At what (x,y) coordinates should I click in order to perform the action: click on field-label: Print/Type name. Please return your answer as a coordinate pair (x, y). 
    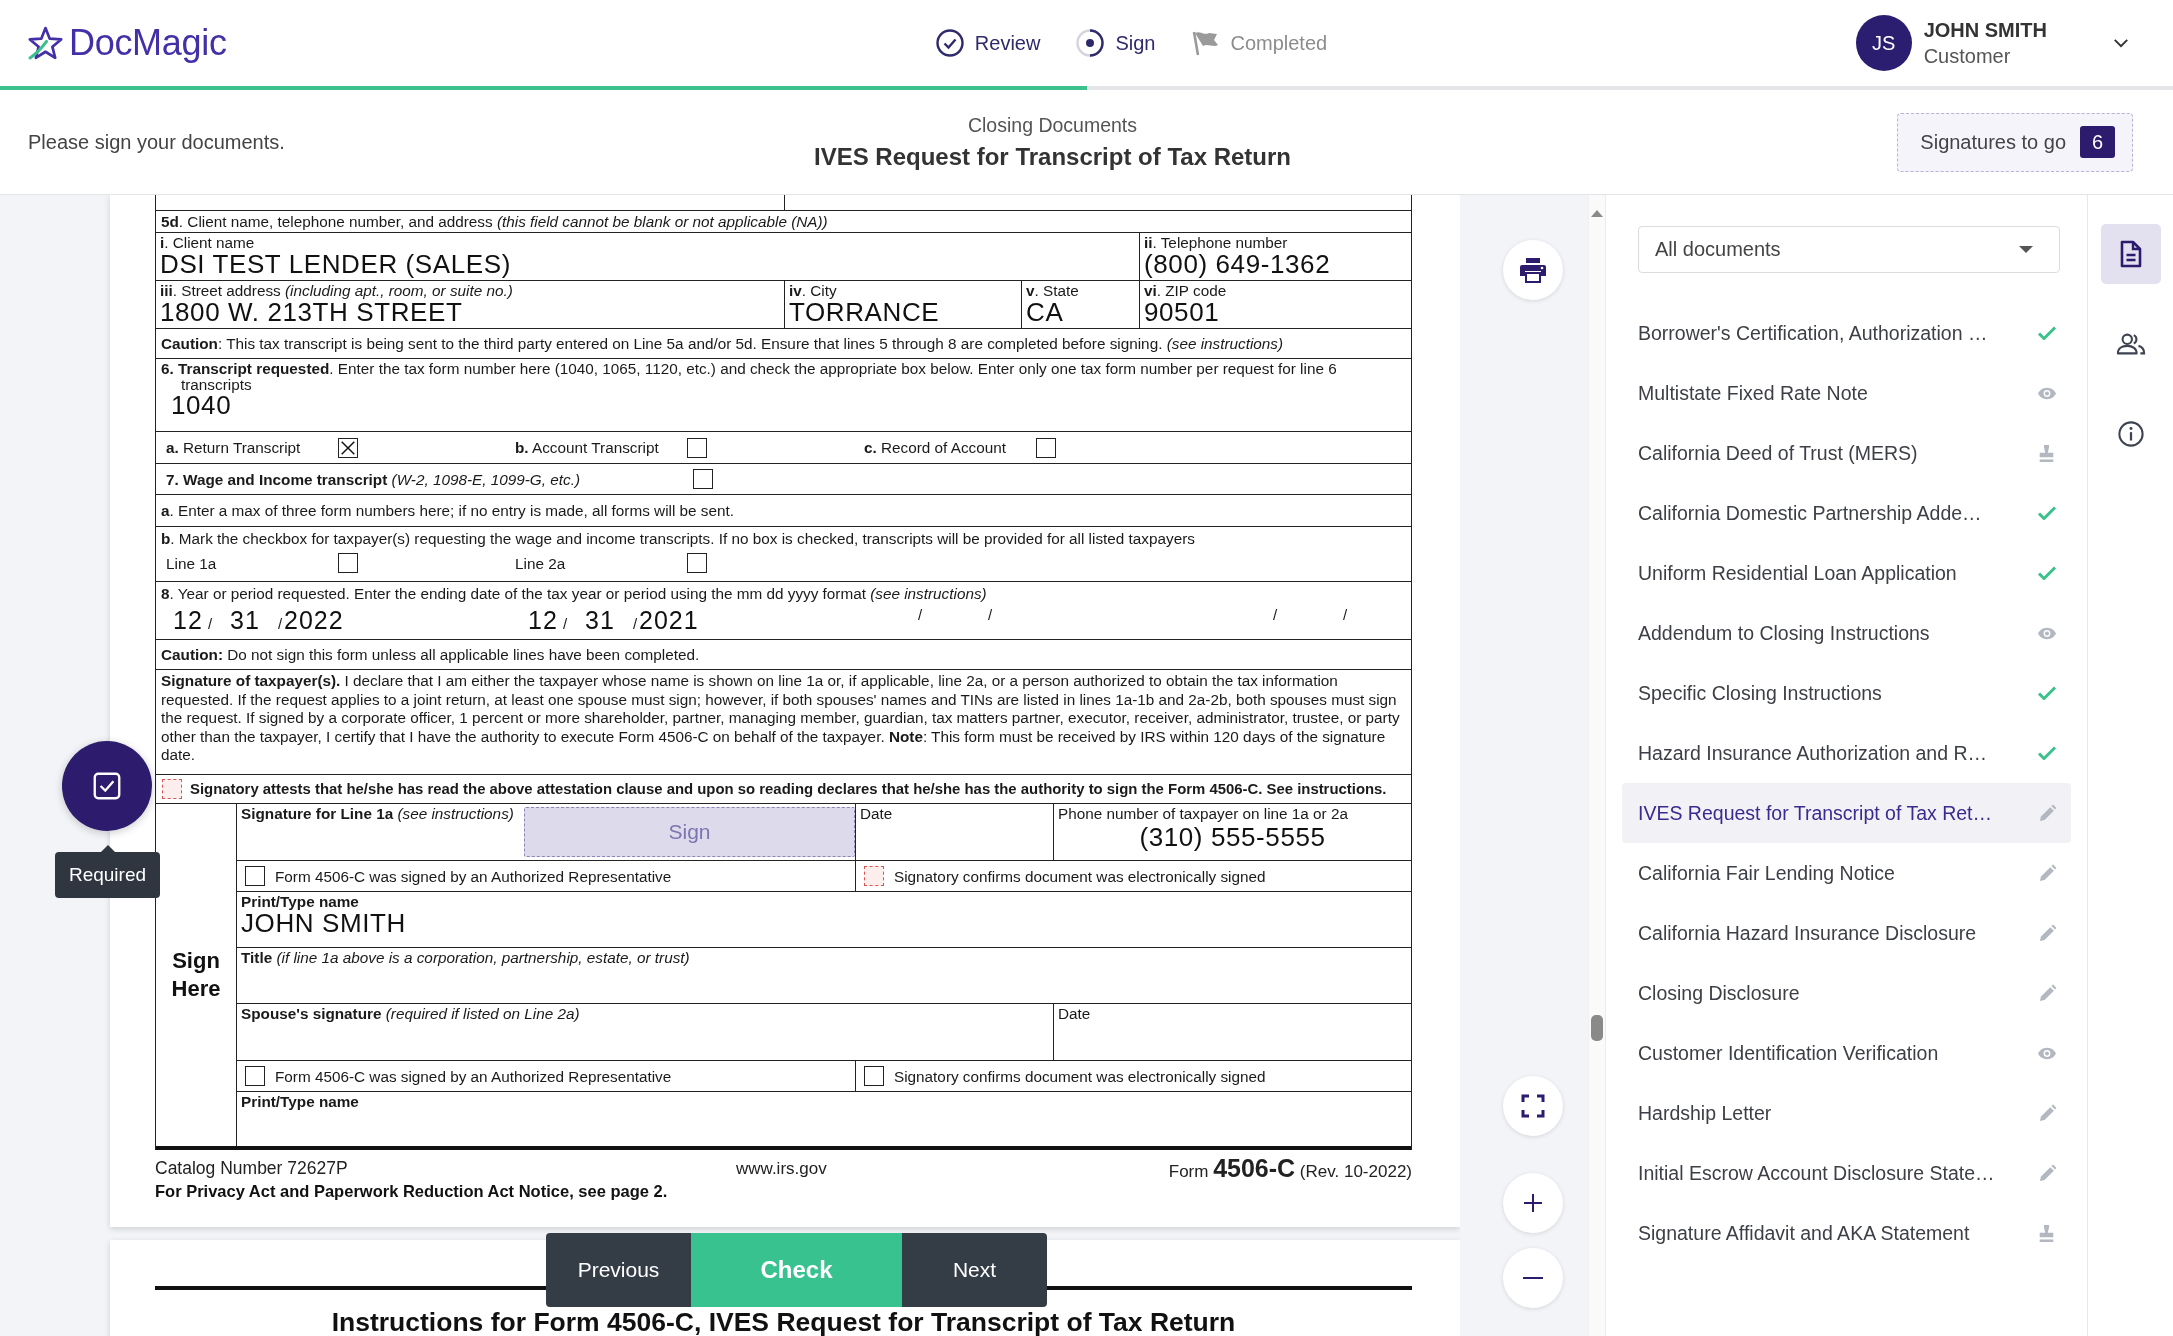
    Looking at the image, I should click on (300, 901).